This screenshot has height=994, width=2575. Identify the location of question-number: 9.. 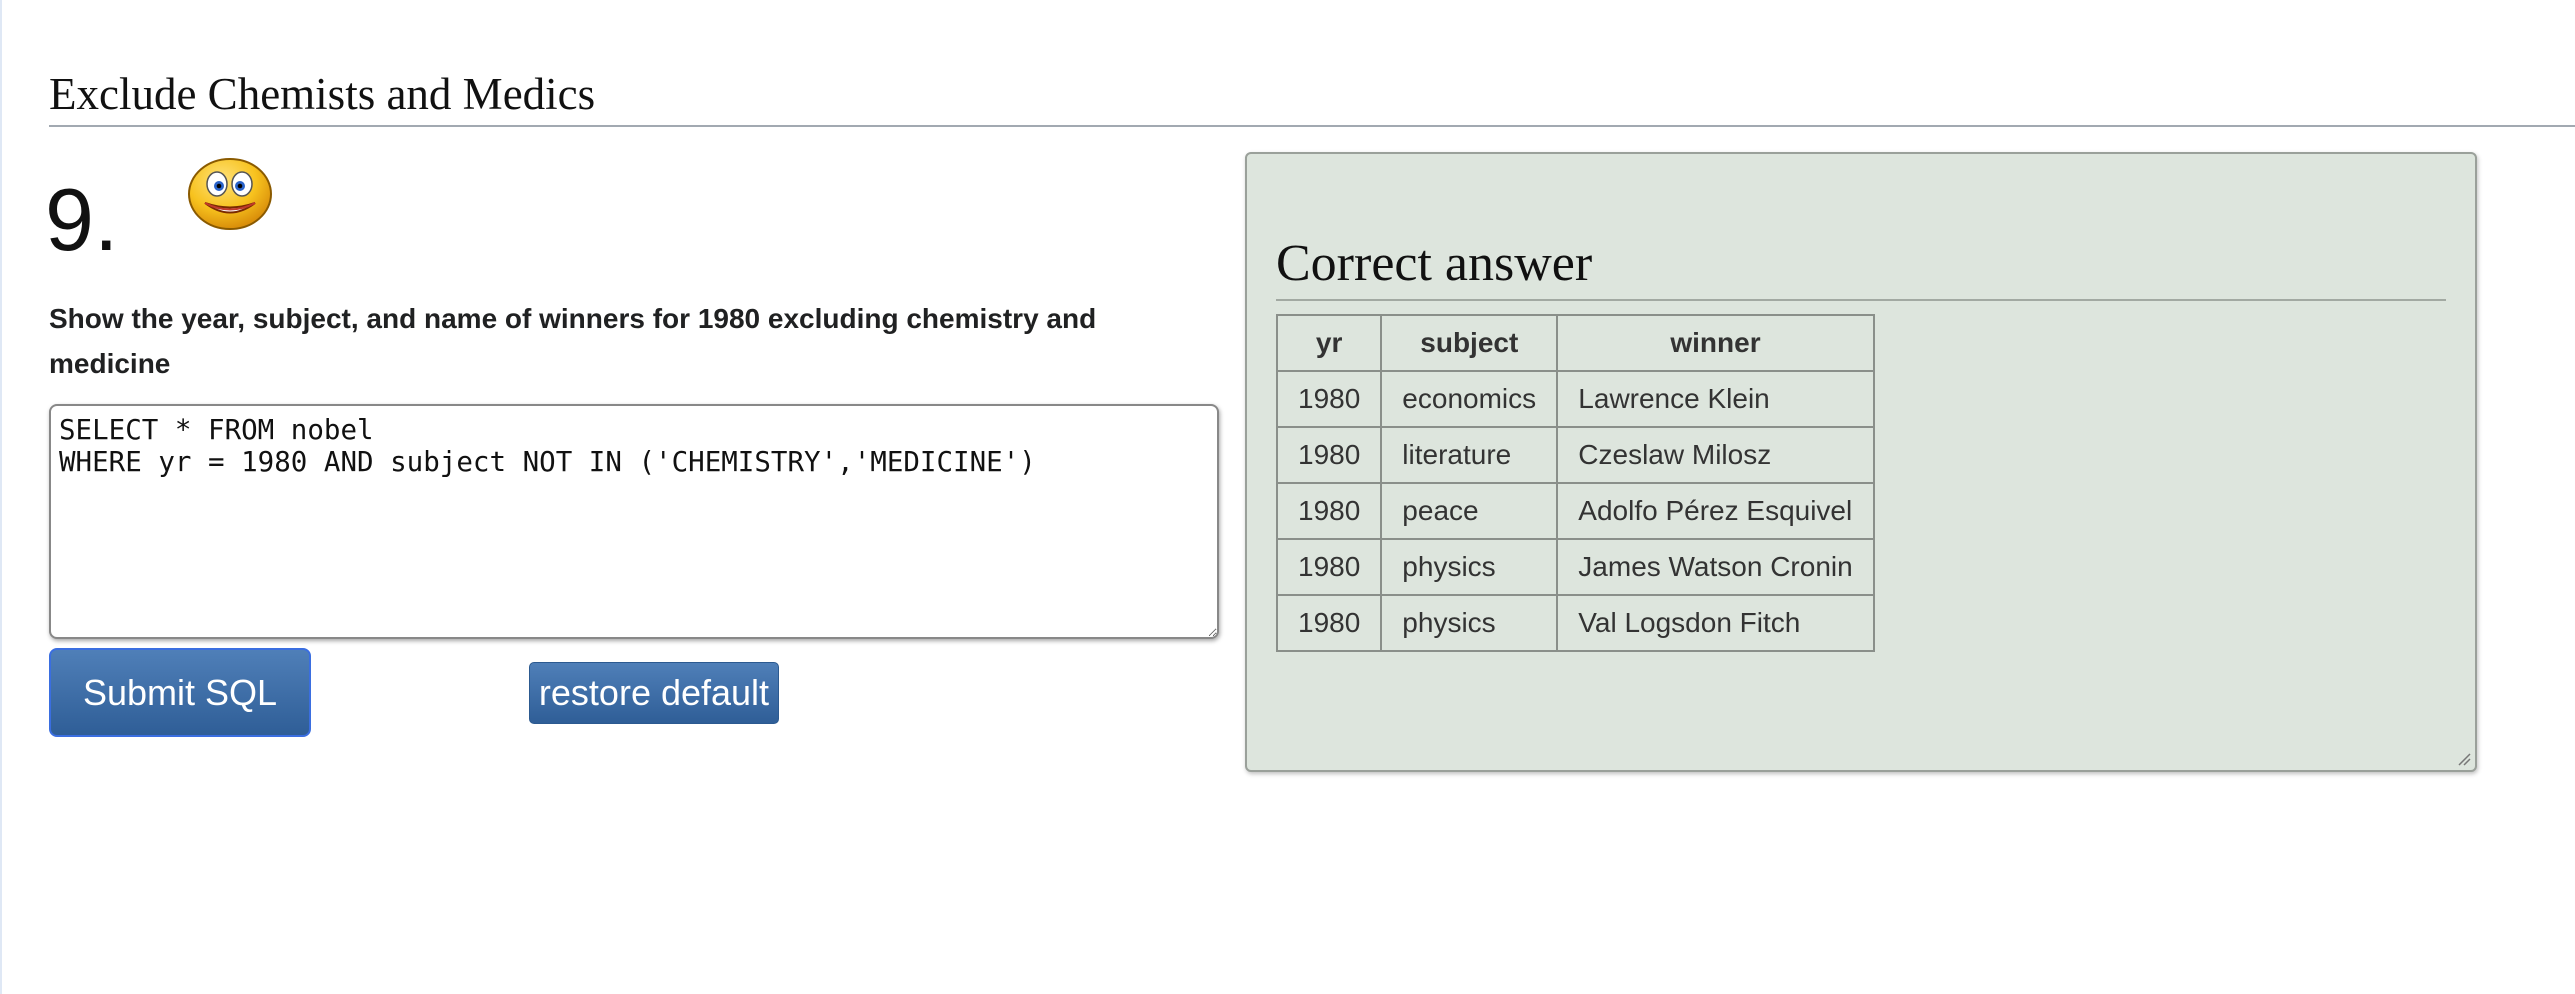
(82, 219).